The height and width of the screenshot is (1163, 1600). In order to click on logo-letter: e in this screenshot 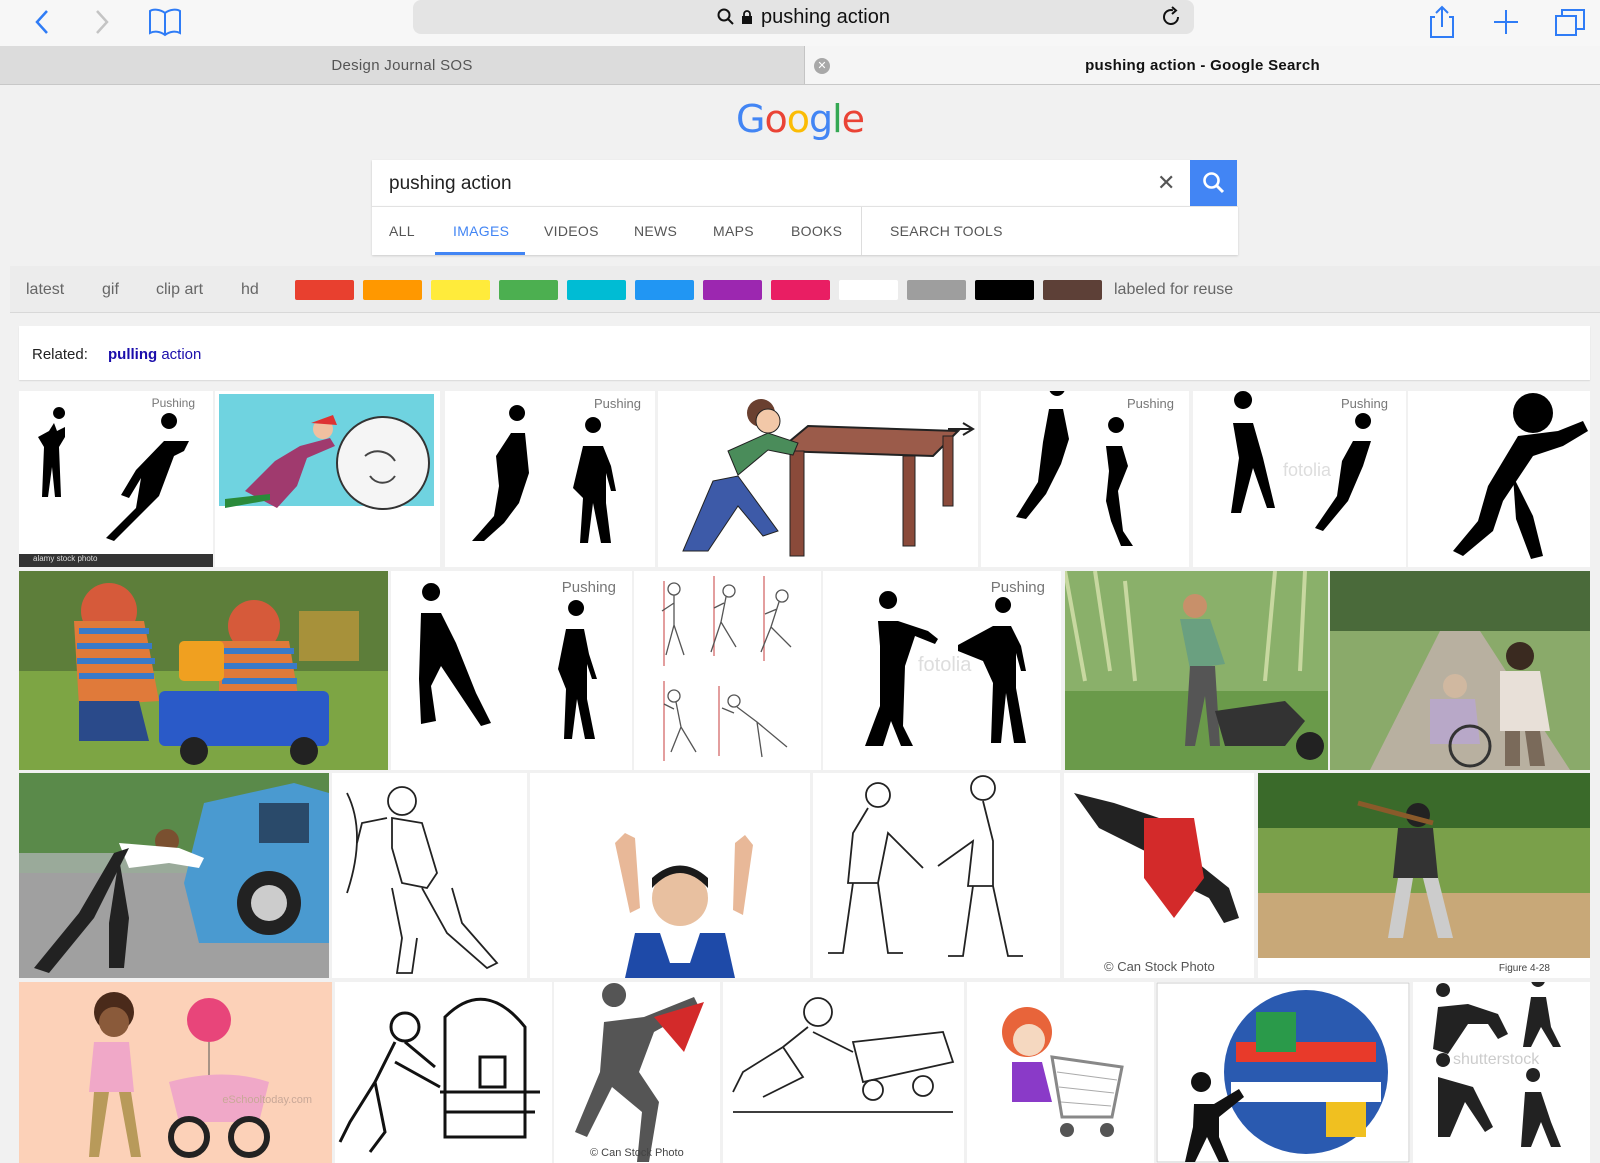, I will do `click(853, 119)`.